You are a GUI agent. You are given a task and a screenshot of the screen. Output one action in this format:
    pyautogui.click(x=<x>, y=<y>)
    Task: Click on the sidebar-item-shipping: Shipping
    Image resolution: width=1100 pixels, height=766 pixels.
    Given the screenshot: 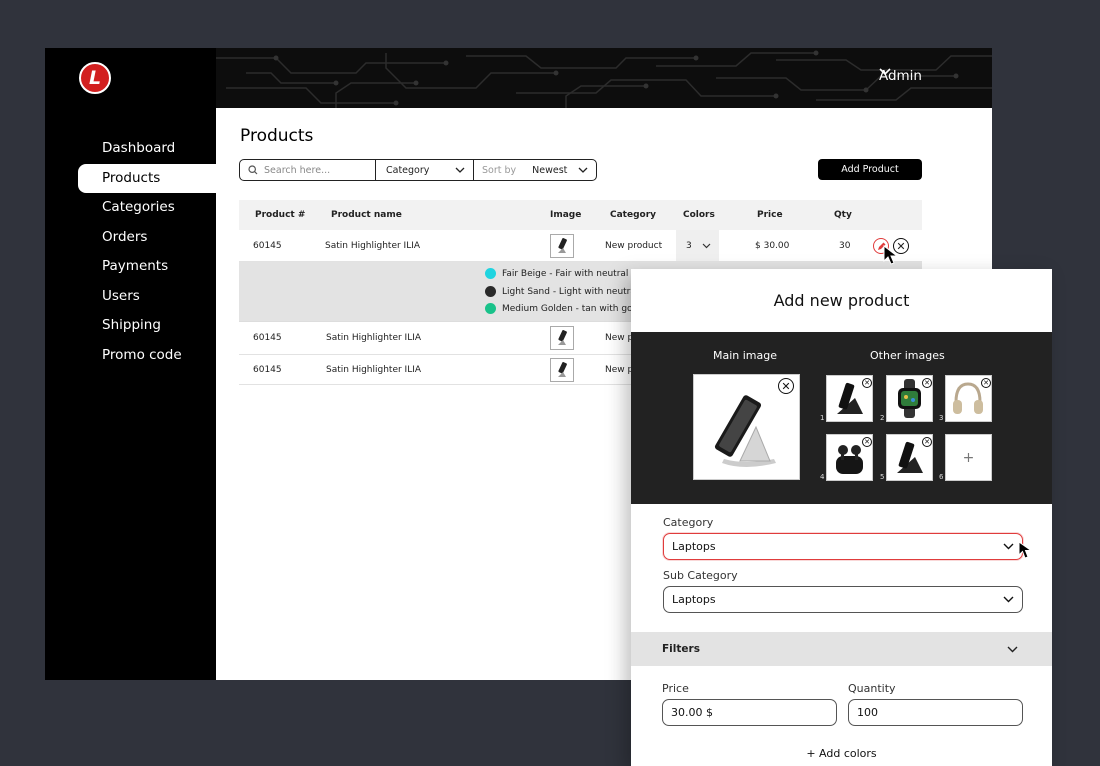 What is the action you would take?
    pyautogui.click(x=147, y=326)
    